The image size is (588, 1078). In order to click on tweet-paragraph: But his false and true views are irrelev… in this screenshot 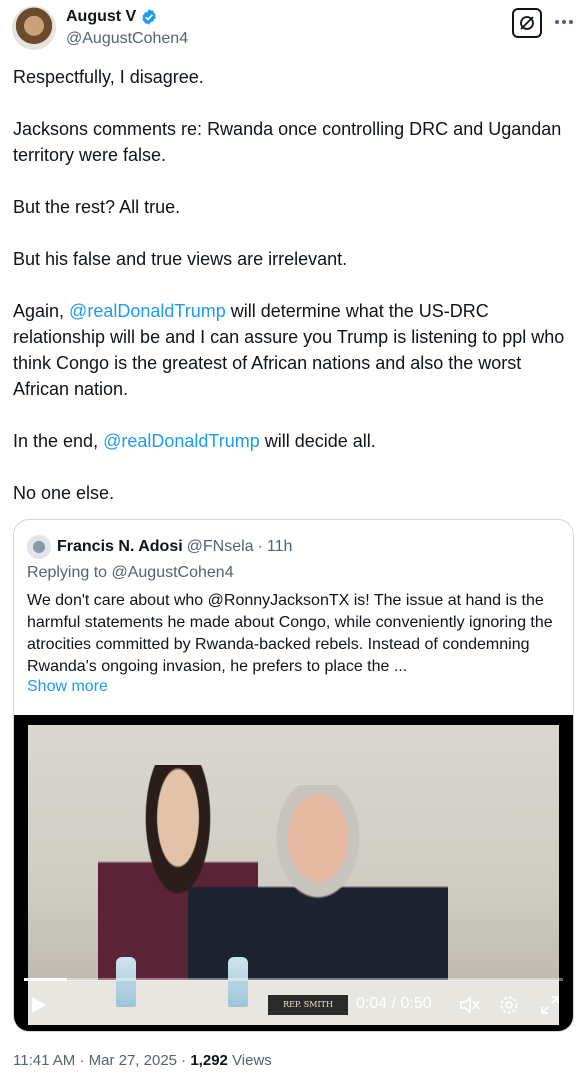, I will do `click(180, 259)`.